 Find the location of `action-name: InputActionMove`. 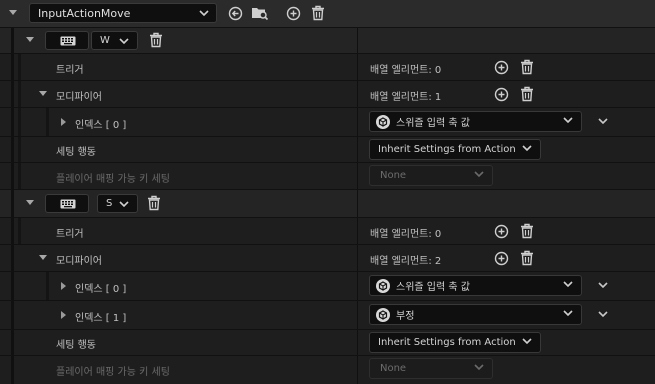

action-name: InputActionMove is located at coordinates (84, 13).